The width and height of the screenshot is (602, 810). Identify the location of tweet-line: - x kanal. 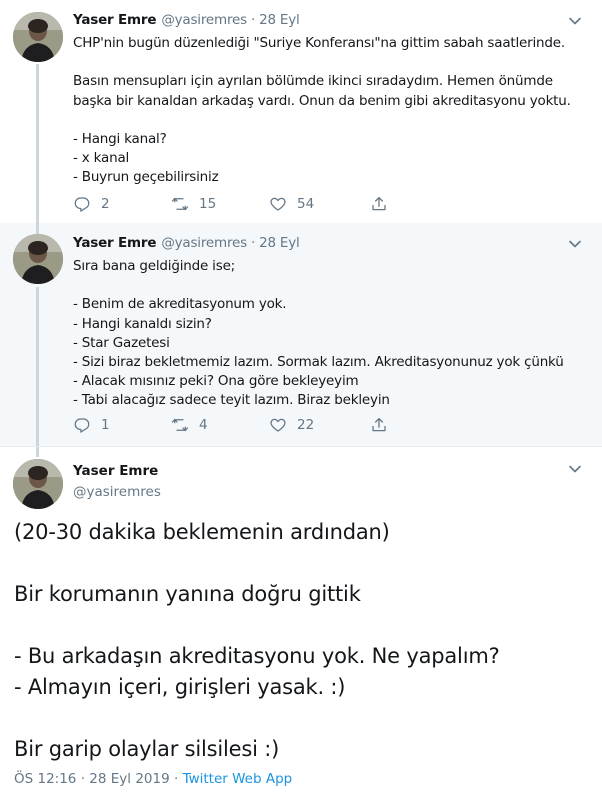
(101, 158).